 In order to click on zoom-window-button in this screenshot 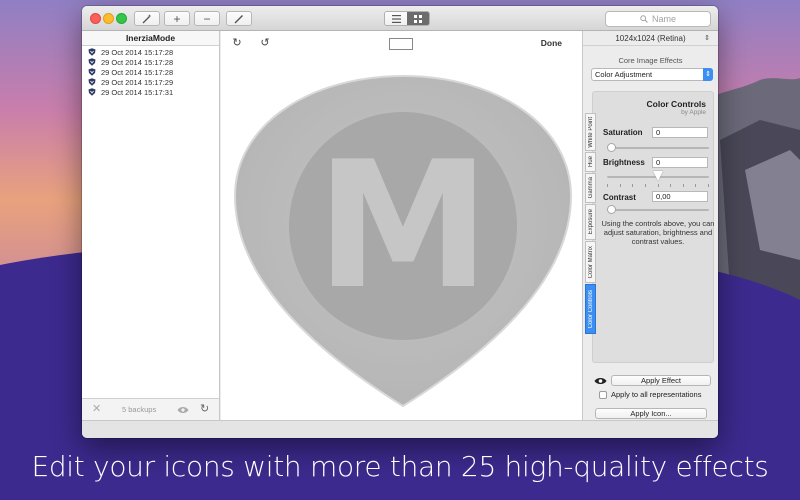, I will do `click(121, 18)`.